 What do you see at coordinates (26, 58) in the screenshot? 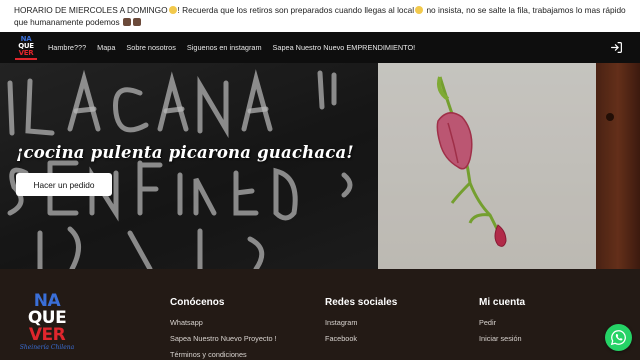
I see `logo-underline` at bounding box center [26, 58].